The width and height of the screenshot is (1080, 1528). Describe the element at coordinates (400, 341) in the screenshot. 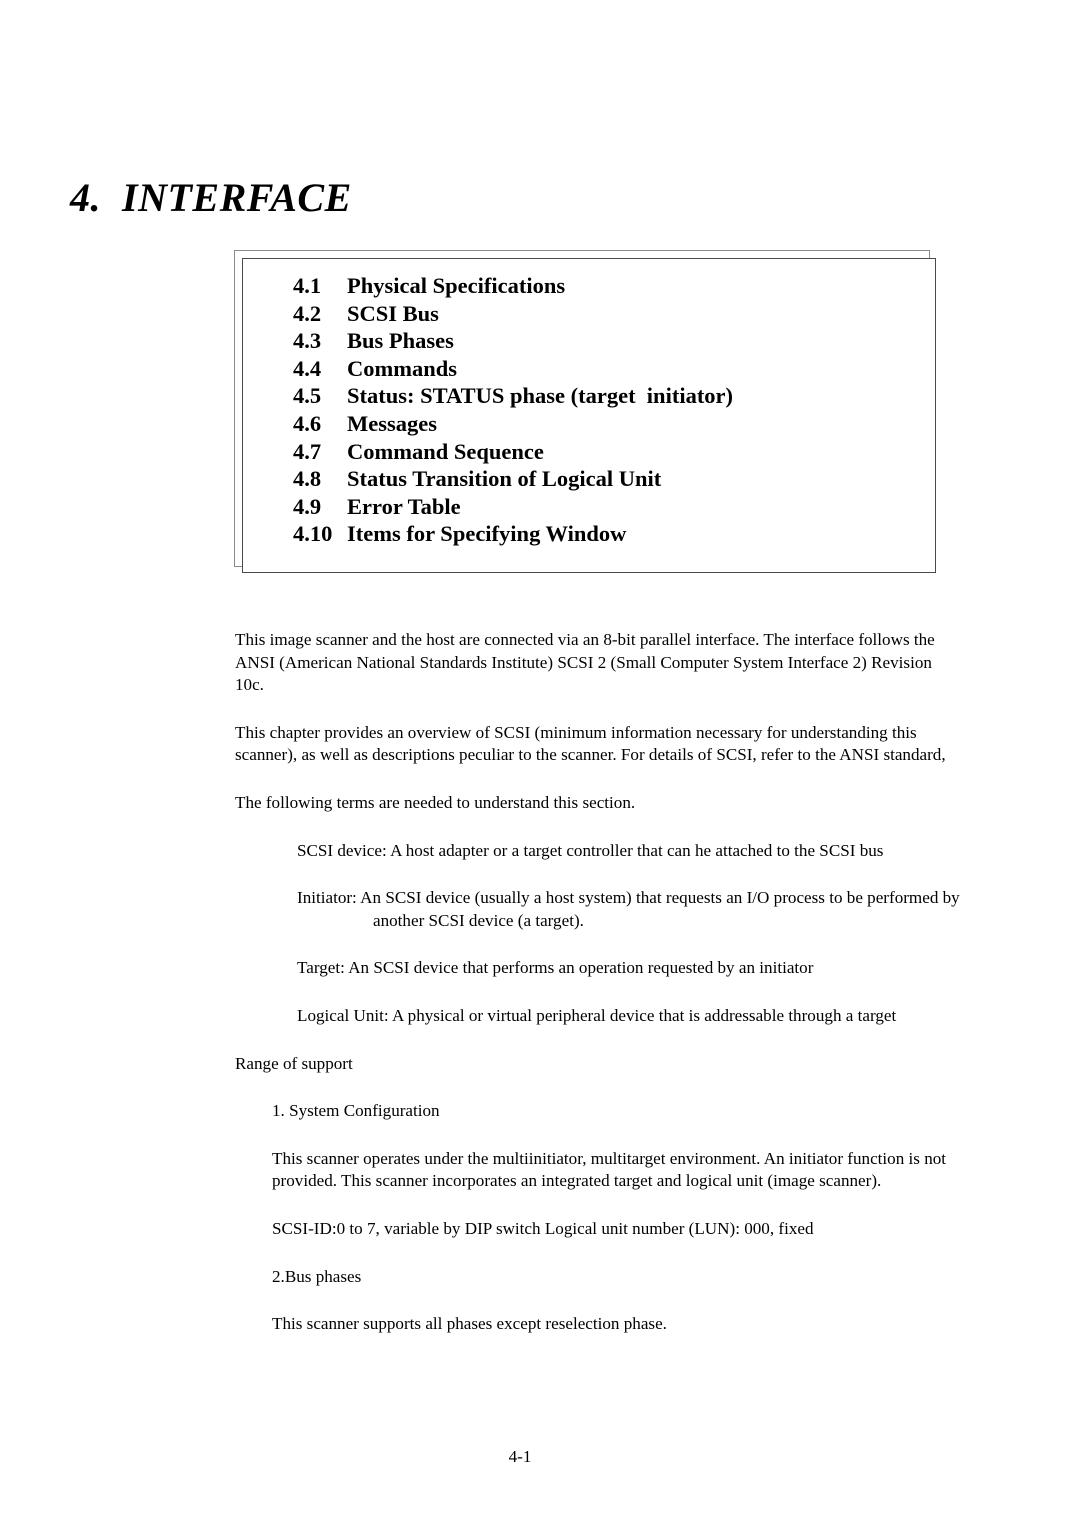

I see `toc-entry-label: Bus Phases` at that location.